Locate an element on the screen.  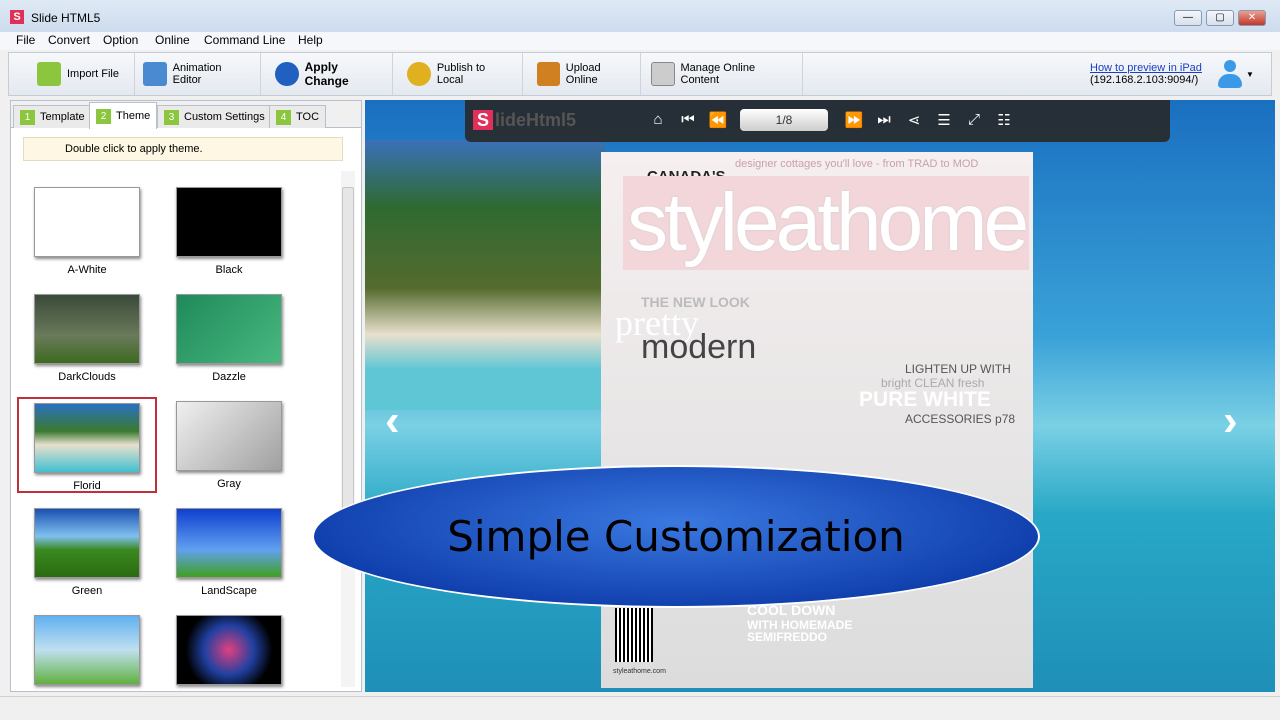
tab-label: Theme is located at coordinates (133, 116).